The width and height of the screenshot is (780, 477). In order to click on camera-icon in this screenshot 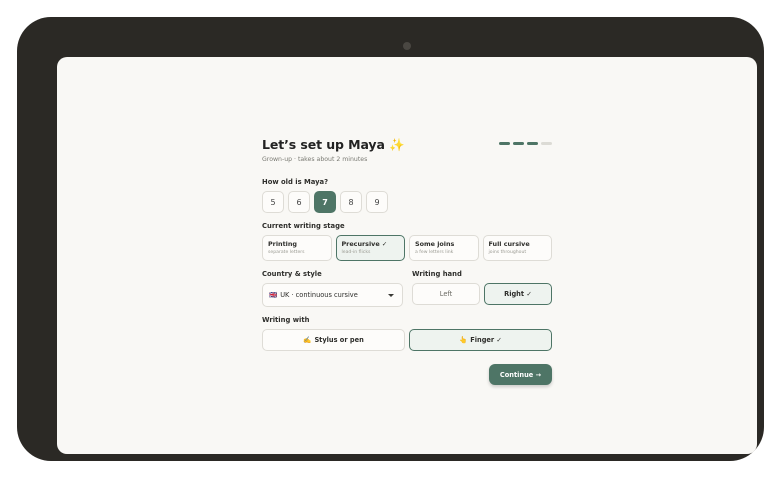, I will do `click(407, 46)`.